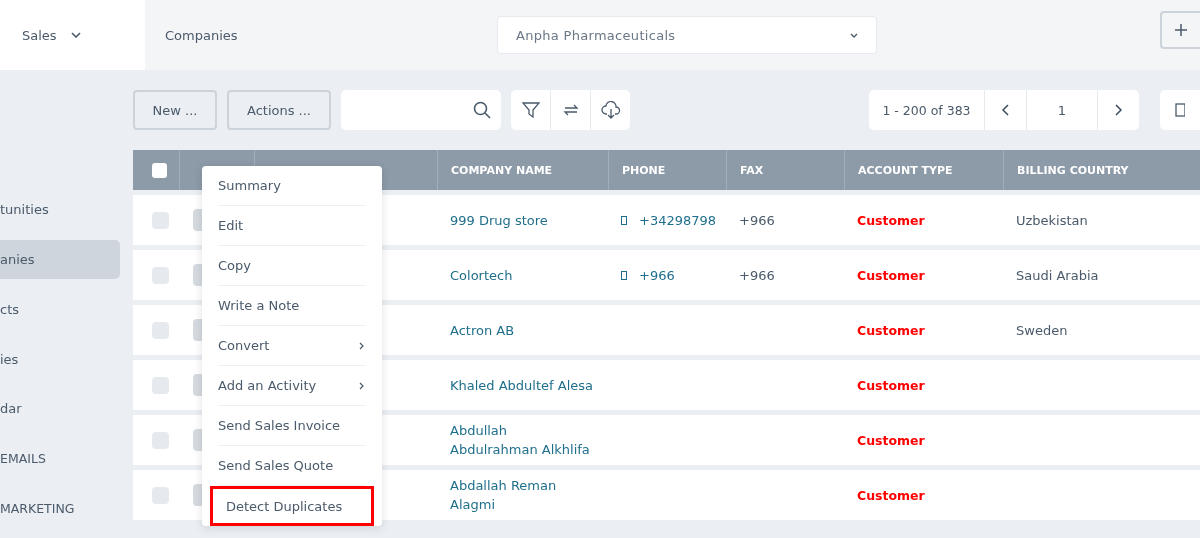  I want to click on search-field, so click(421, 110).